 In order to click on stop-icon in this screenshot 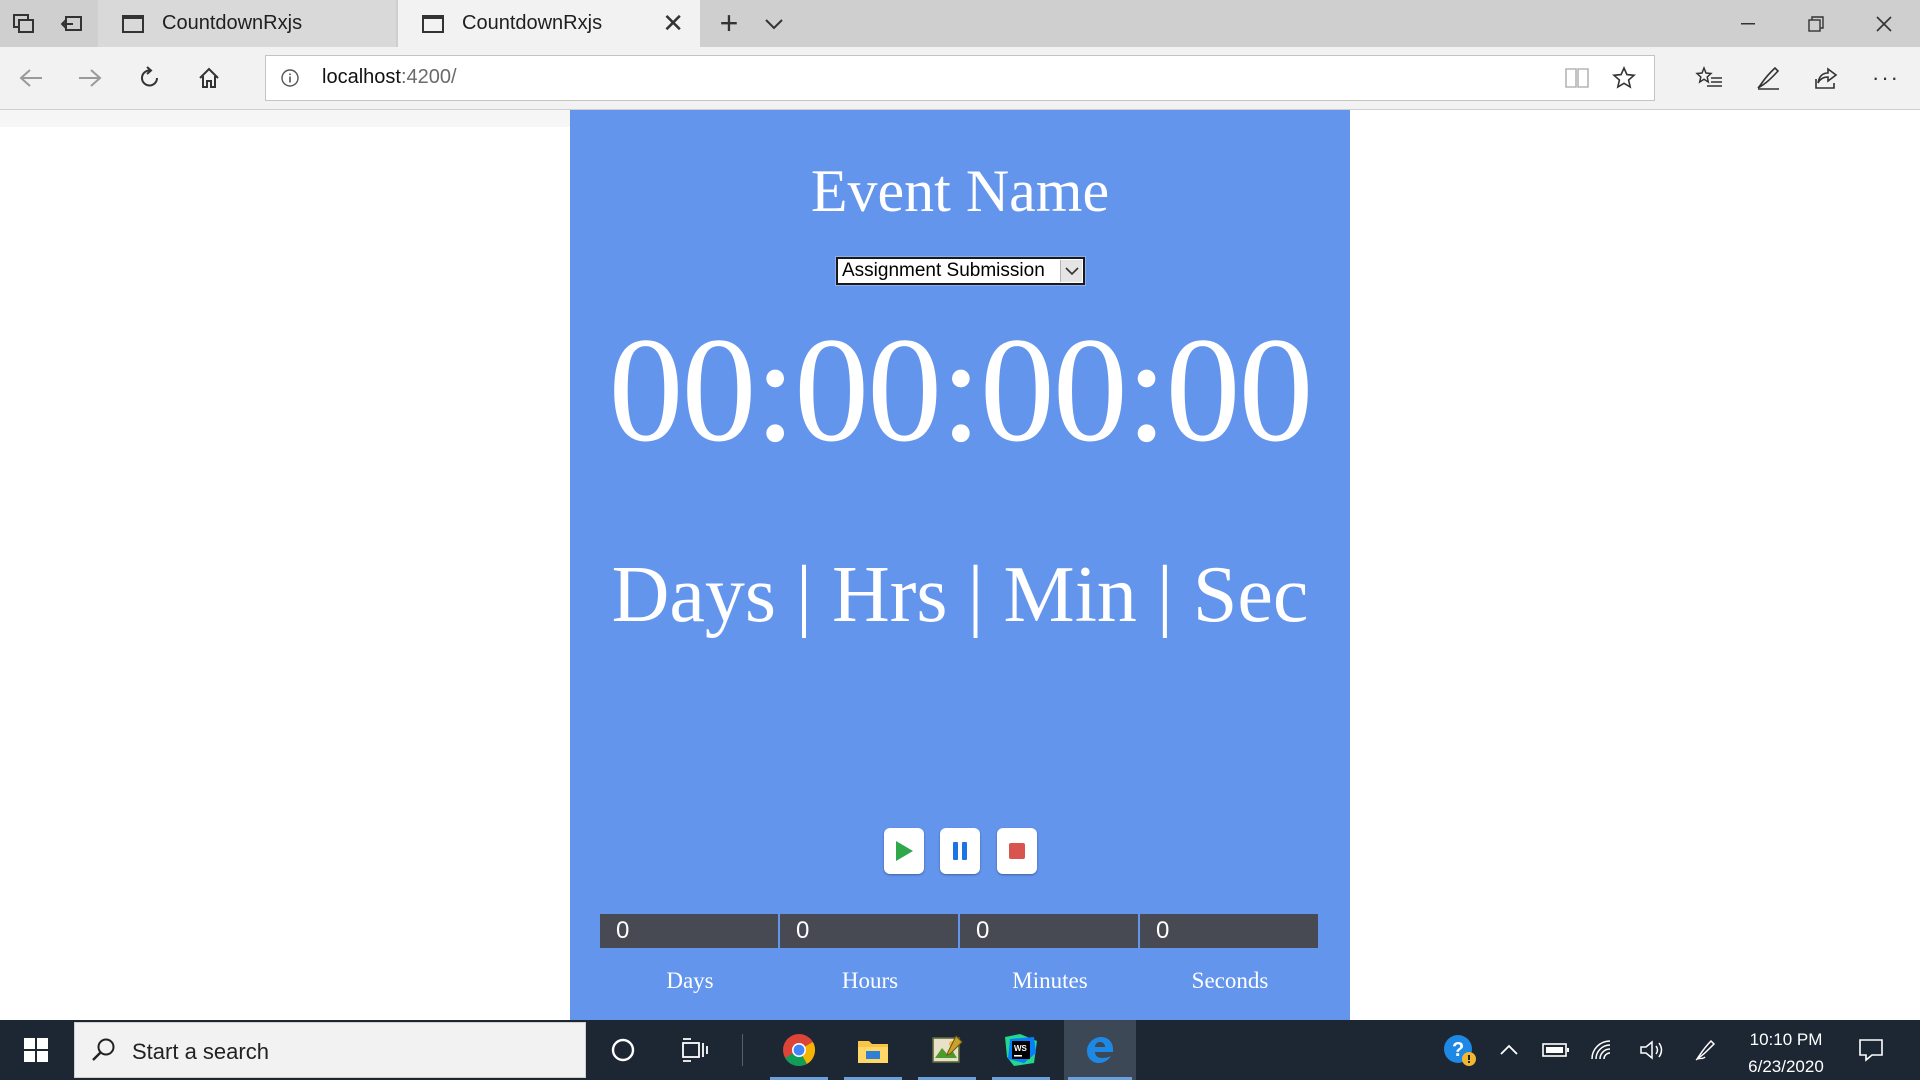, I will do `click(1017, 851)`.